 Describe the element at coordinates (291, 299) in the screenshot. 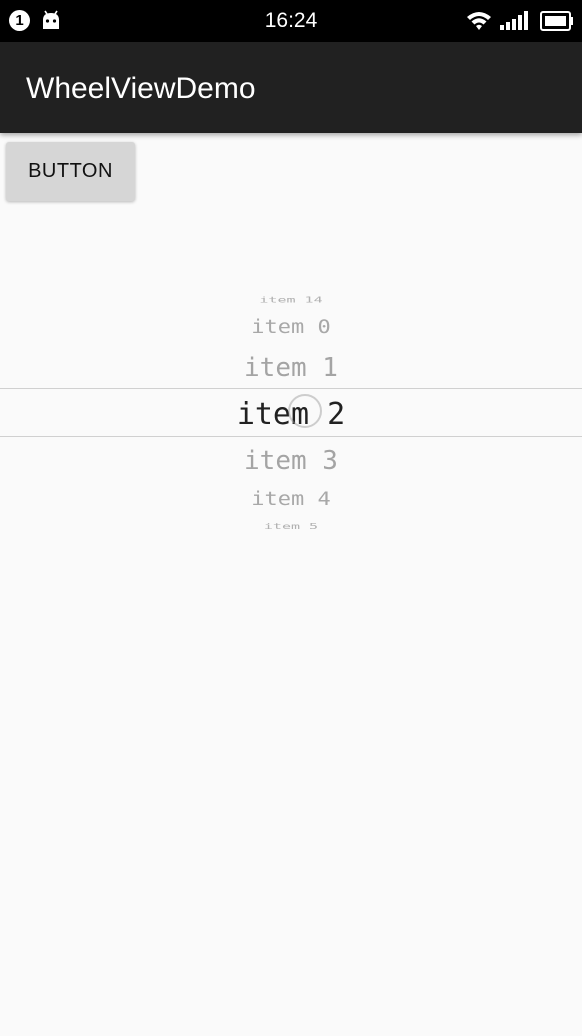

I see `wheel-item: item 14` at that location.